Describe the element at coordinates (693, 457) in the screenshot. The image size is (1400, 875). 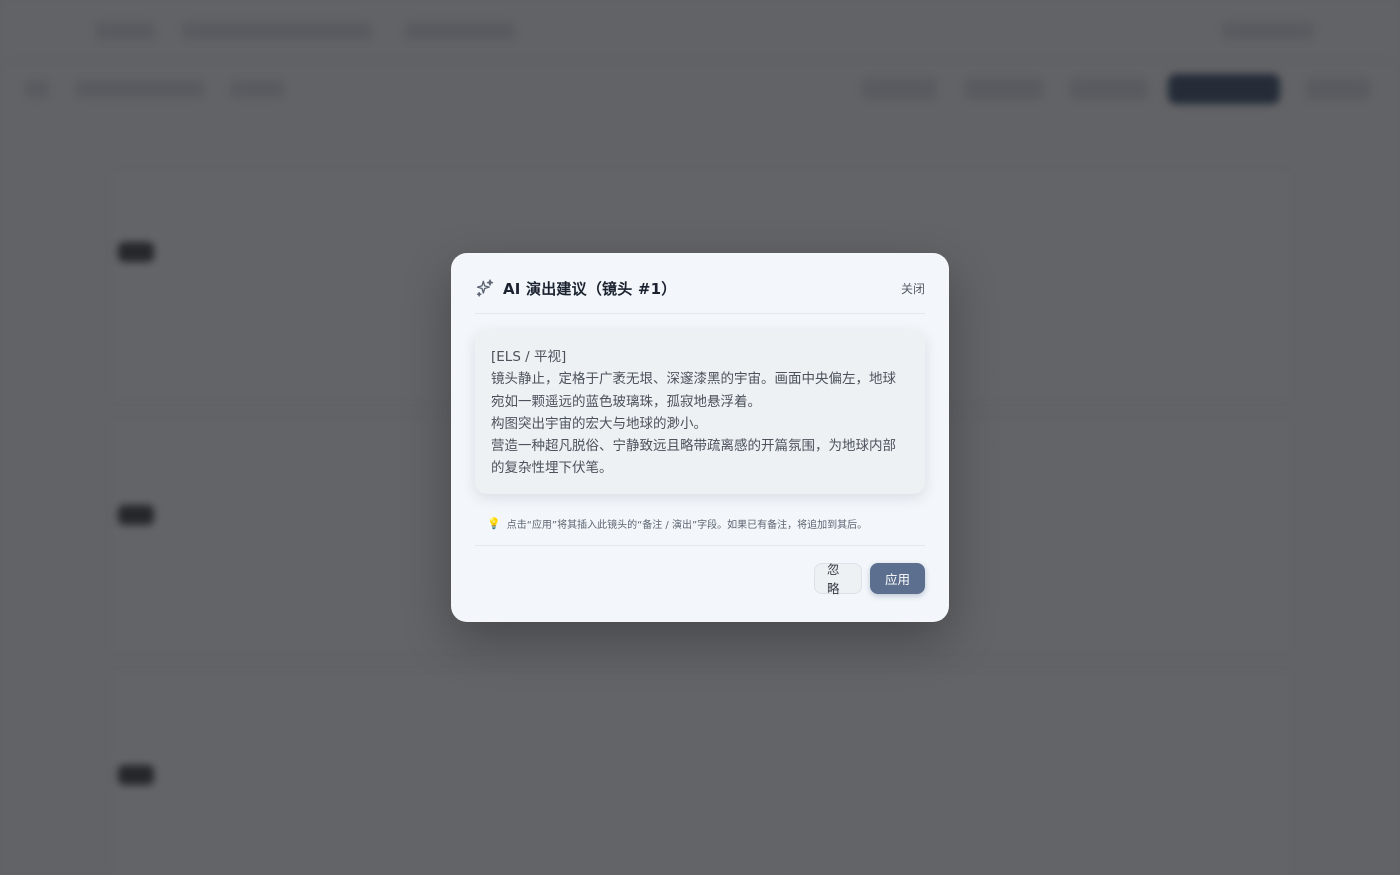
I see `suggestion-line: 营造一种超凡脱俗、宁静致远且略带疏离感的开篇氛围，为地球内部的复杂性埋下伏笔。` at that location.